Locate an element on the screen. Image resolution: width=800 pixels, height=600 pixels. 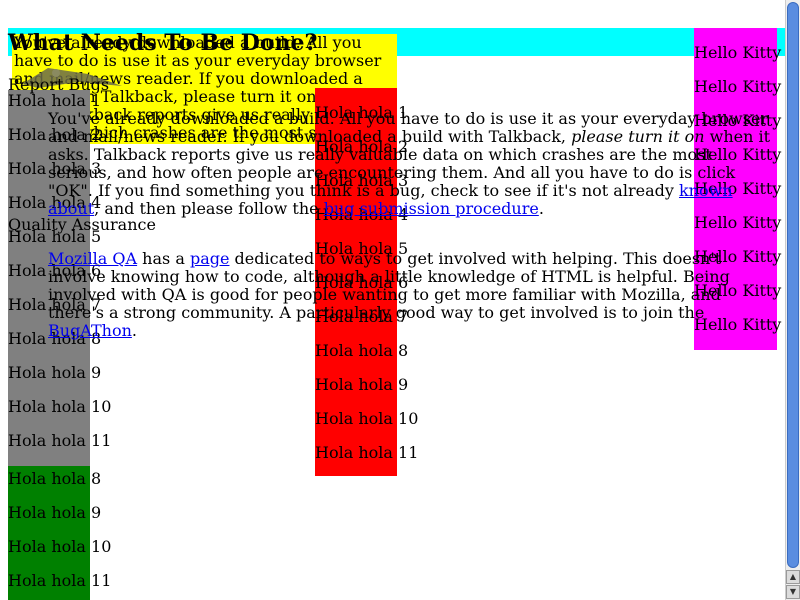
main-paragraph-text: . is located at coordinates (541, 208).